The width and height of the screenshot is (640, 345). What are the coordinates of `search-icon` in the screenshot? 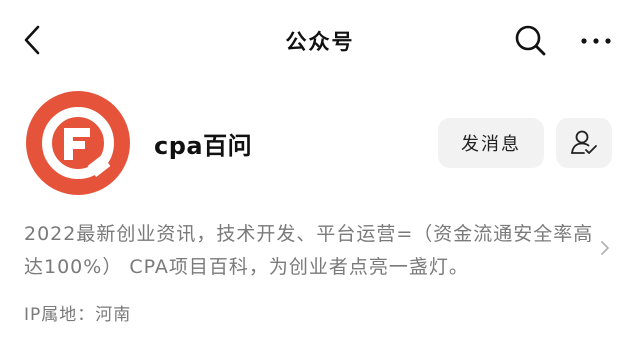 It's located at (530, 40).